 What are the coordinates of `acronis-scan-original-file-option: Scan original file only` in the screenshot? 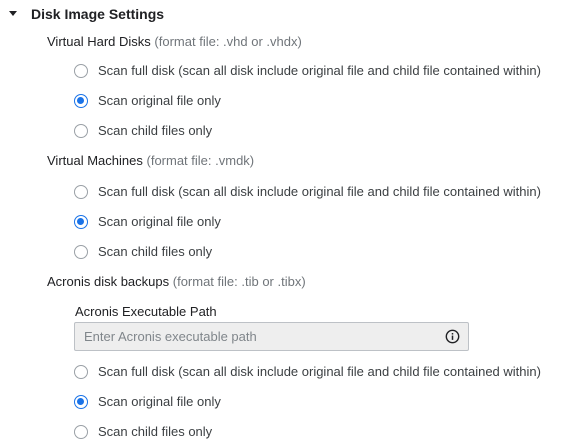 It's located at (324, 403).